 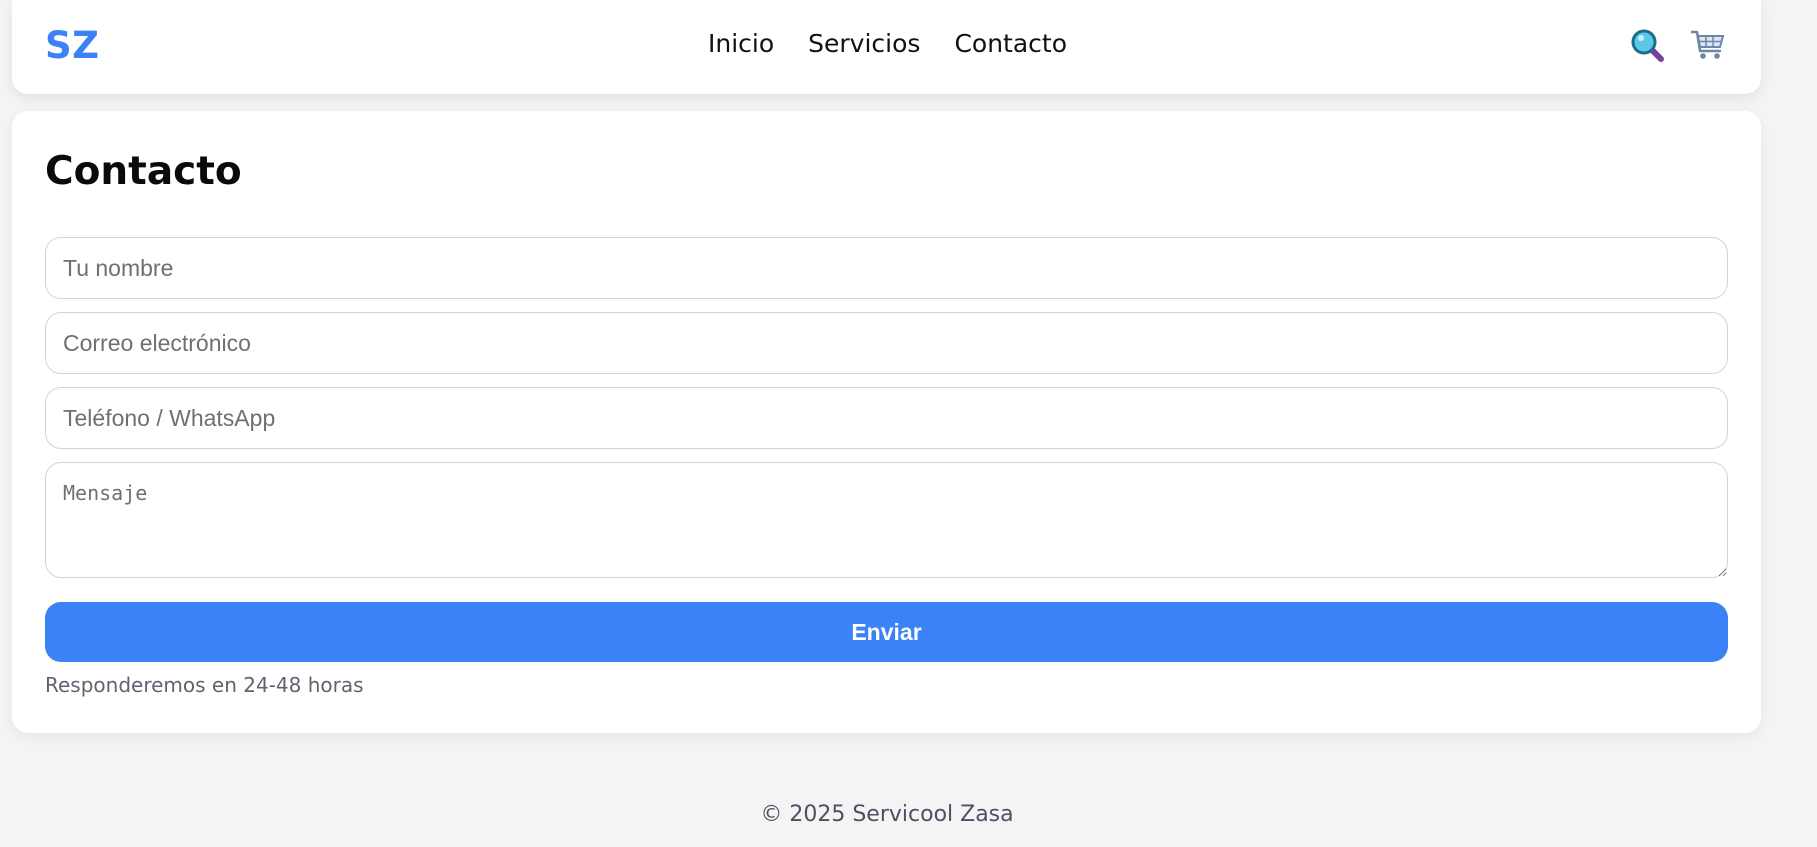 What do you see at coordinates (886, 268) in the screenshot?
I see `name-input` at bounding box center [886, 268].